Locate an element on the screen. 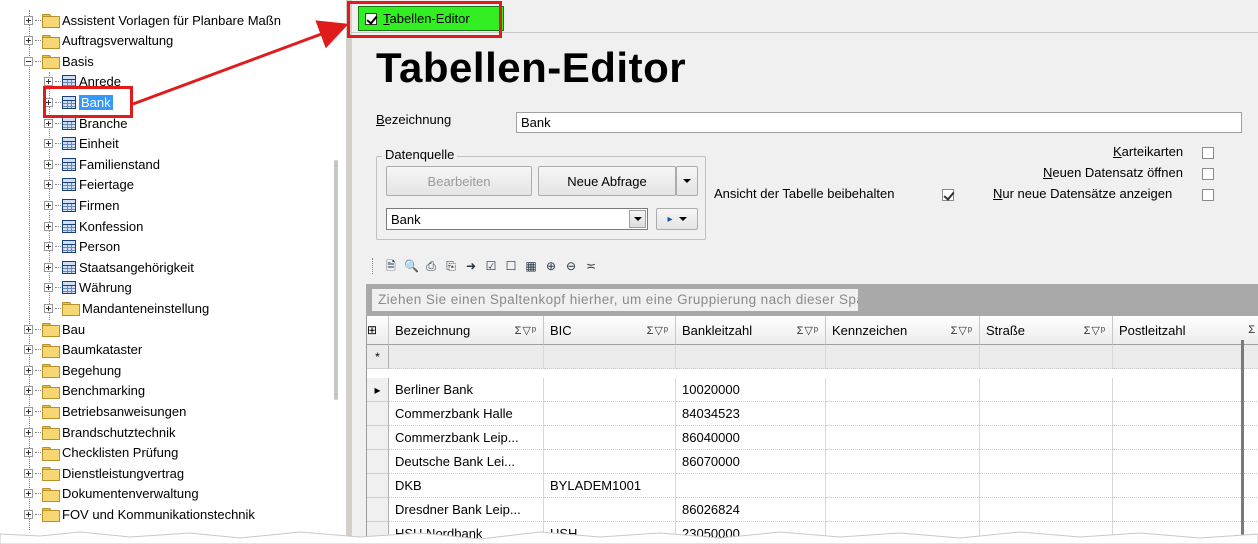 This screenshot has width=1258, height=544. table-cell: Berliner Bank is located at coordinates (466, 390).